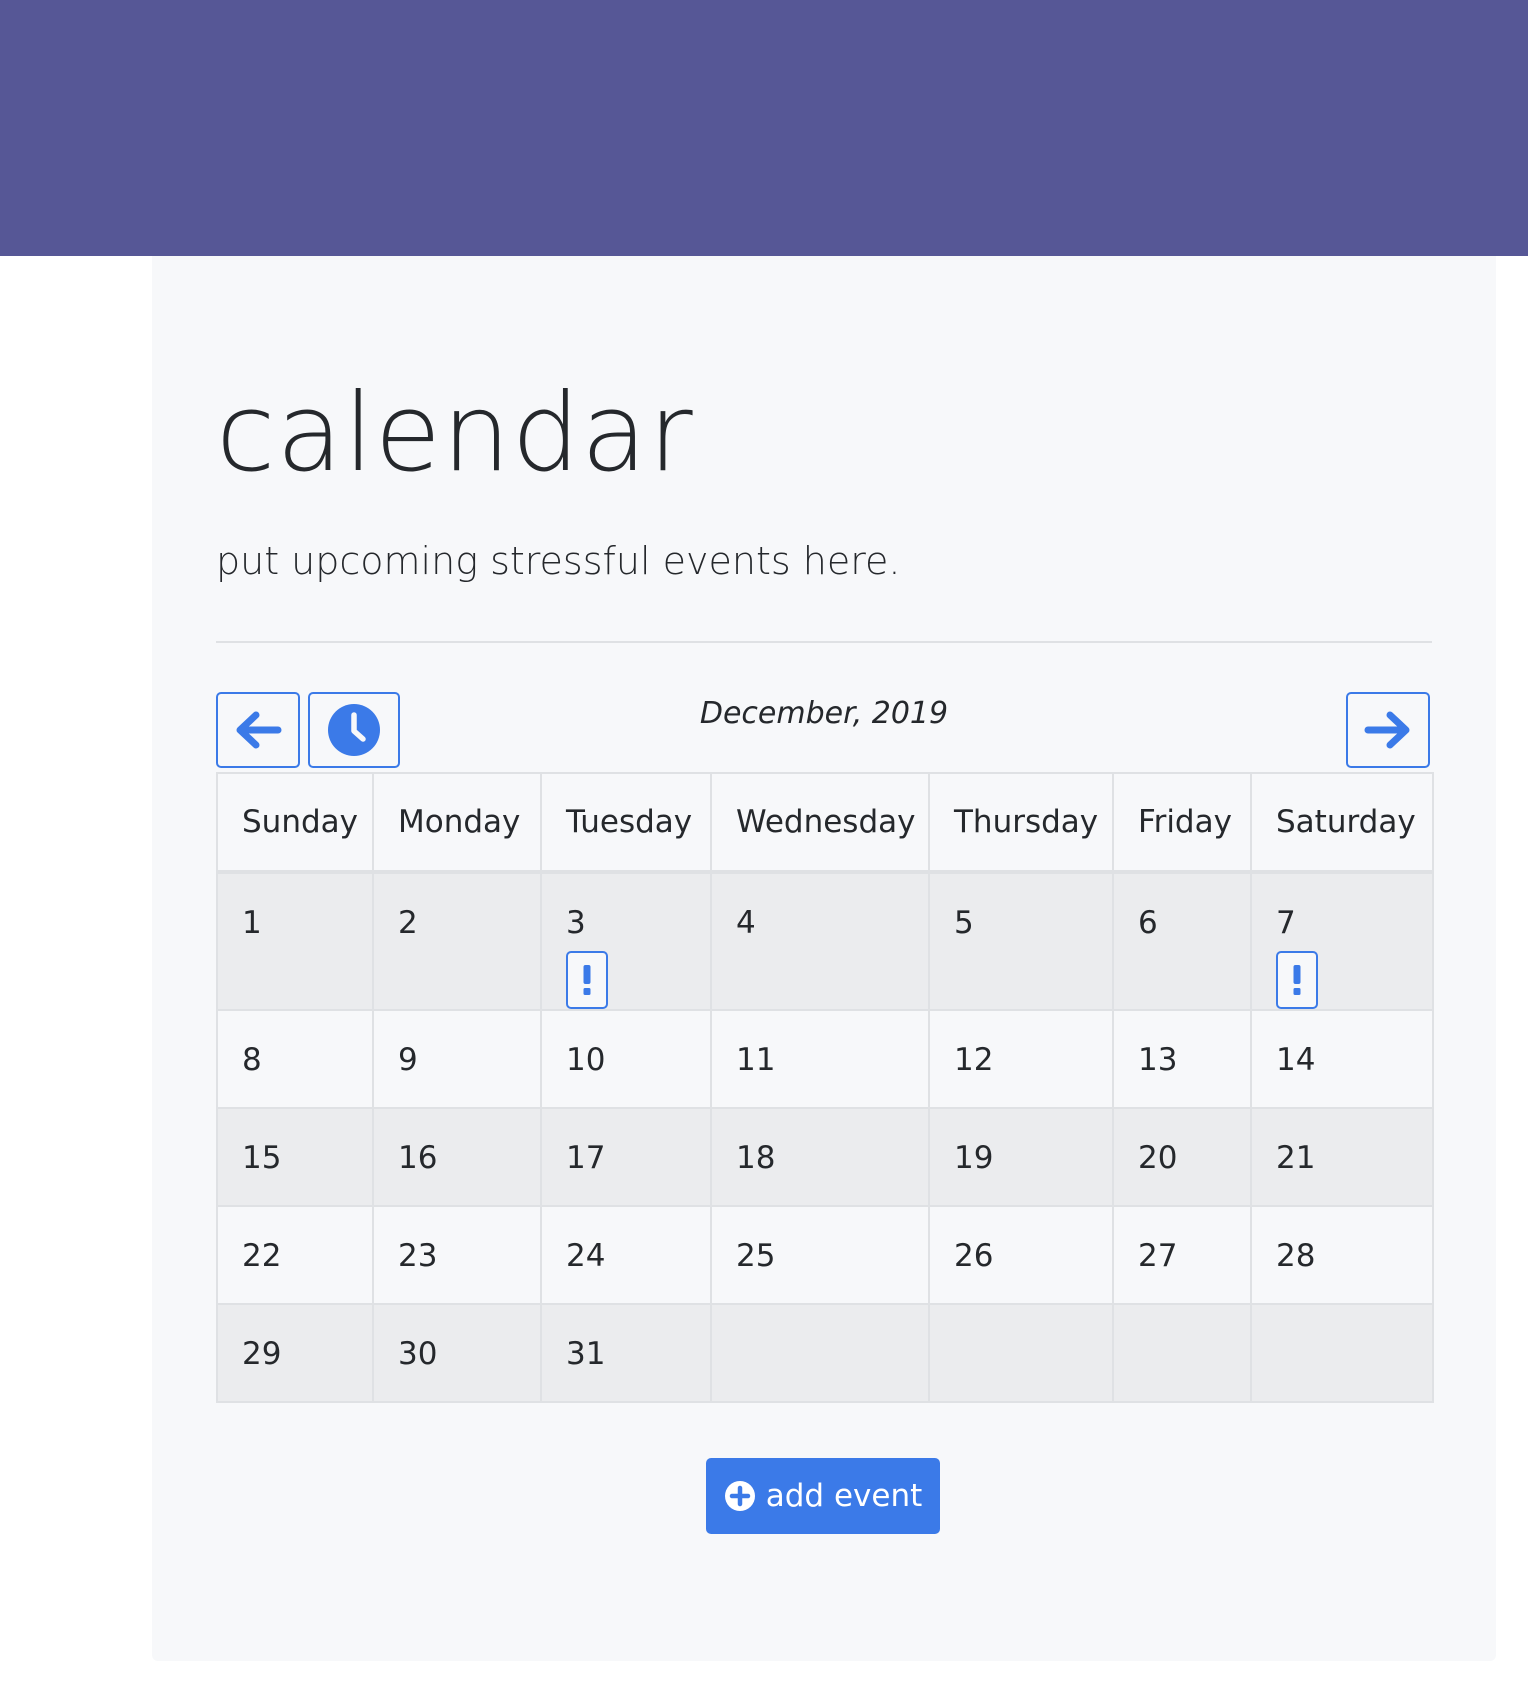  Describe the element at coordinates (295, 1157) in the screenshot. I see `day-cell: 15` at that location.